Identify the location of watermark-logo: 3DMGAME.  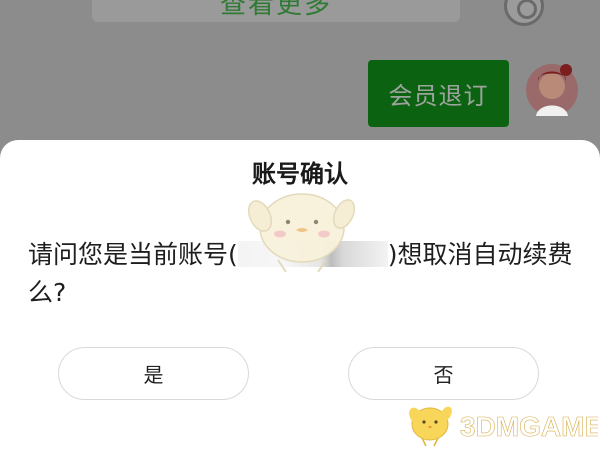
(501, 424).